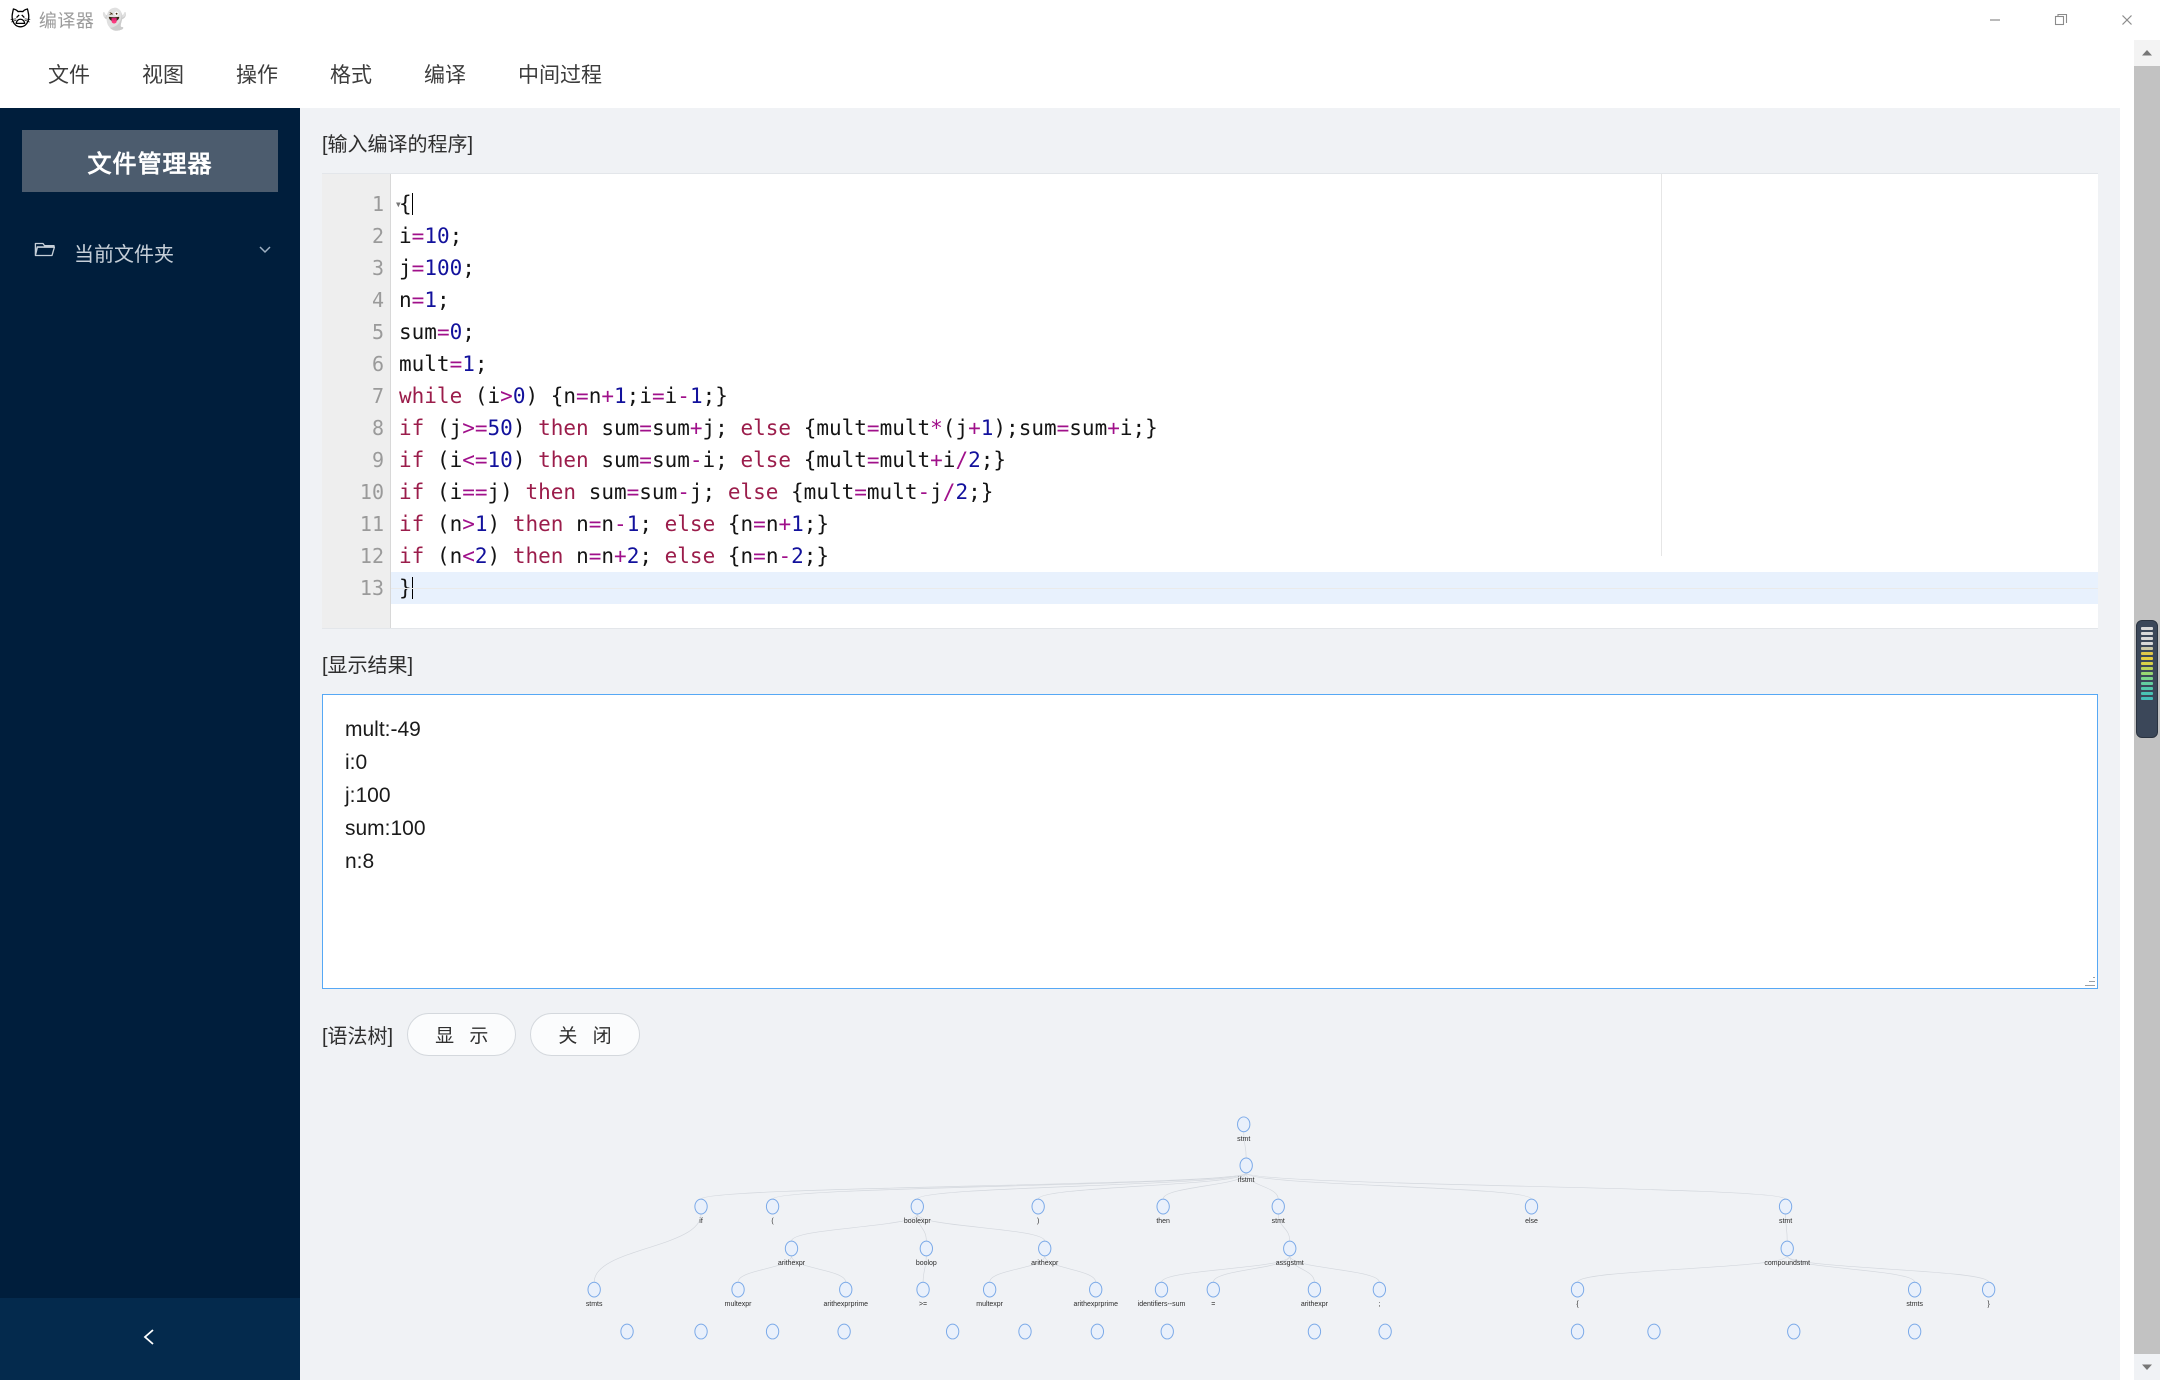 Image resolution: width=2160 pixels, height=1380 pixels. I want to click on tree-node: boolop, so click(926, 1253).